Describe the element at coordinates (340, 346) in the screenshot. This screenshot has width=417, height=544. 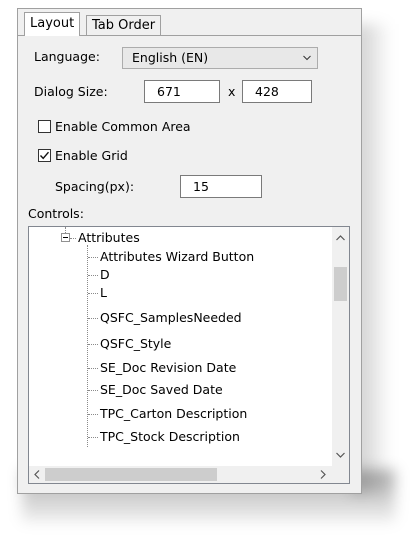
I see `vertical-scrollbar` at that location.